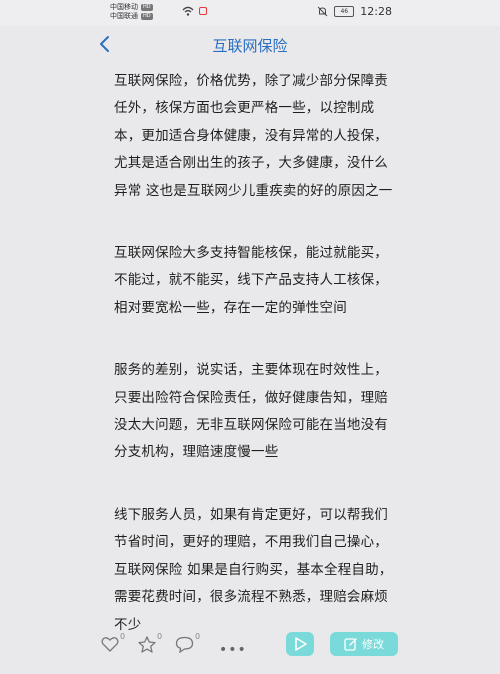 This screenshot has width=500, height=674. Describe the element at coordinates (198, 636) in the screenshot. I see `comment-count: 0` at that location.